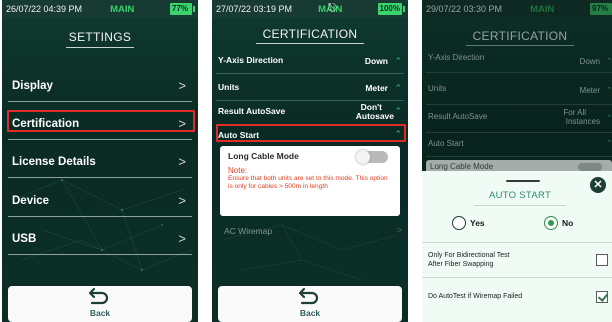 The image size is (612, 322). What do you see at coordinates (24, 239) in the screenshot?
I see `menu-item-label: USB` at bounding box center [24, 239].